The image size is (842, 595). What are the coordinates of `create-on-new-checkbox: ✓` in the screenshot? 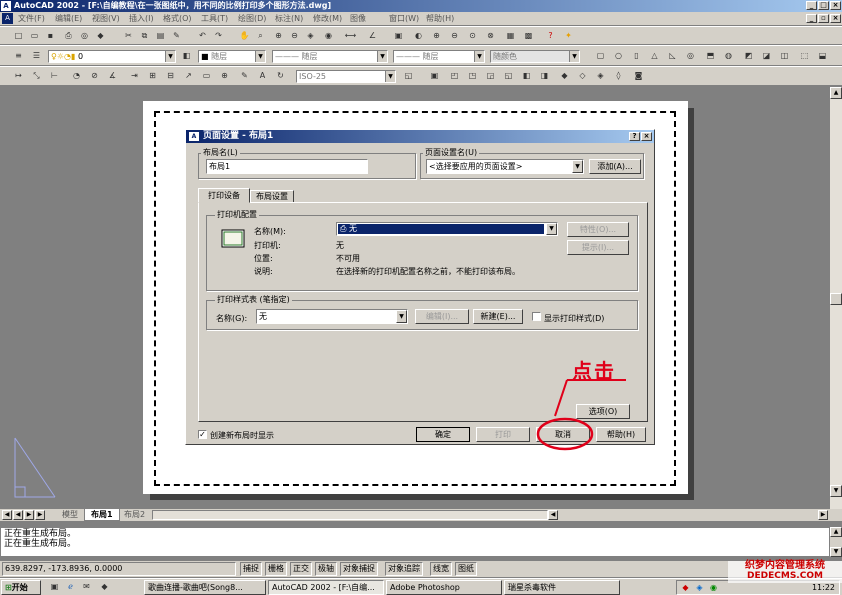 It's located at (202, 434).